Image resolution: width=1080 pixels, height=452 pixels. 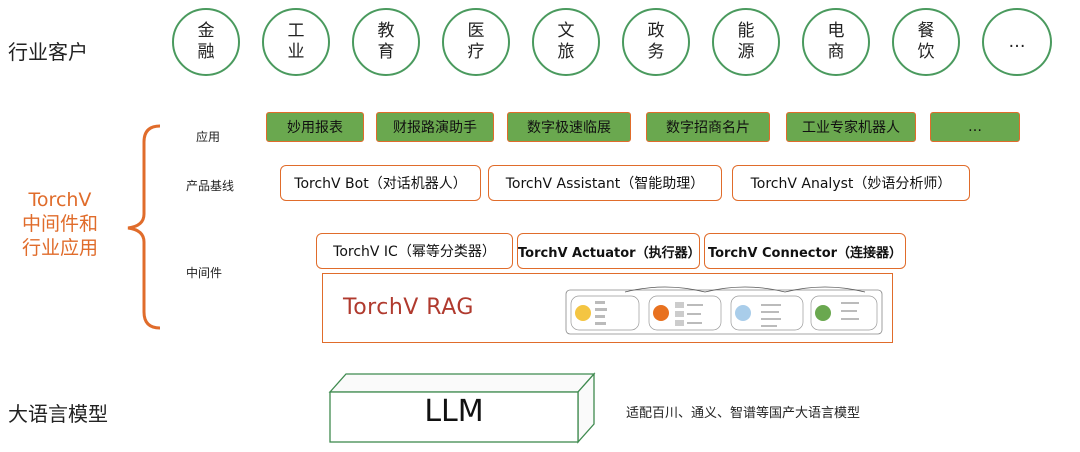 I want to click on curly-brace-icon, so click(x=144, y=227).